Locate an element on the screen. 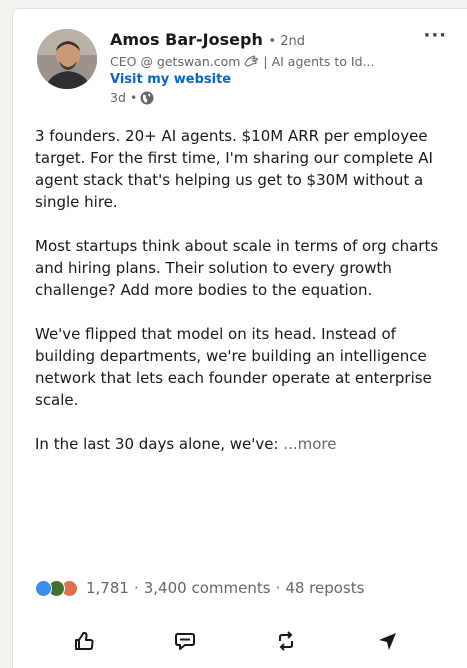 Image resolution: width=467 pixels, height=668 pixels. post-truncated-text: In the last 30 days alone, we've: is located at coordinates (159, 444).